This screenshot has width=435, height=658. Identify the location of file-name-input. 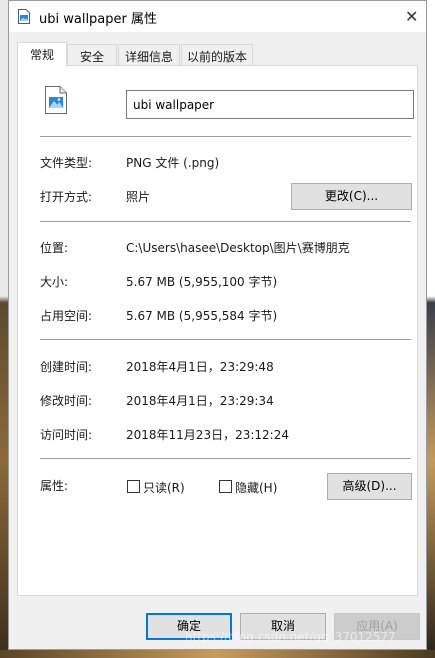
(270, 104).